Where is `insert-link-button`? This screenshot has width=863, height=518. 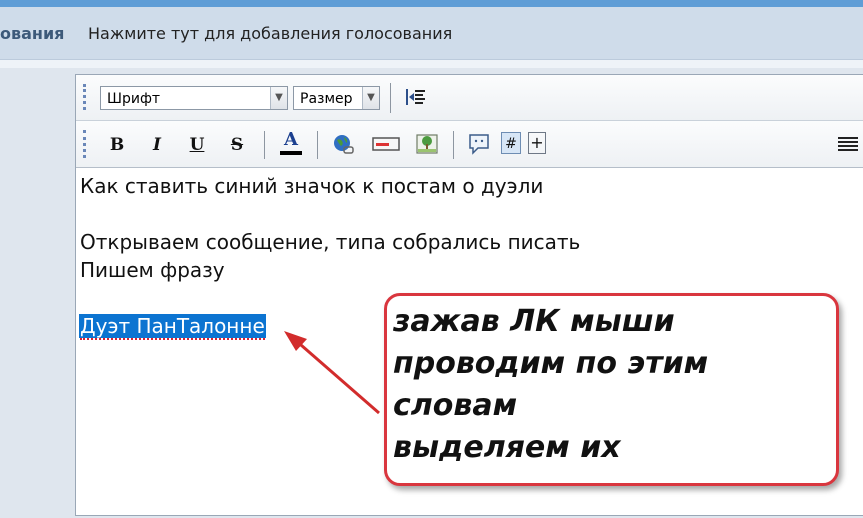 insert-link-button is located at coordinates (343, 144).